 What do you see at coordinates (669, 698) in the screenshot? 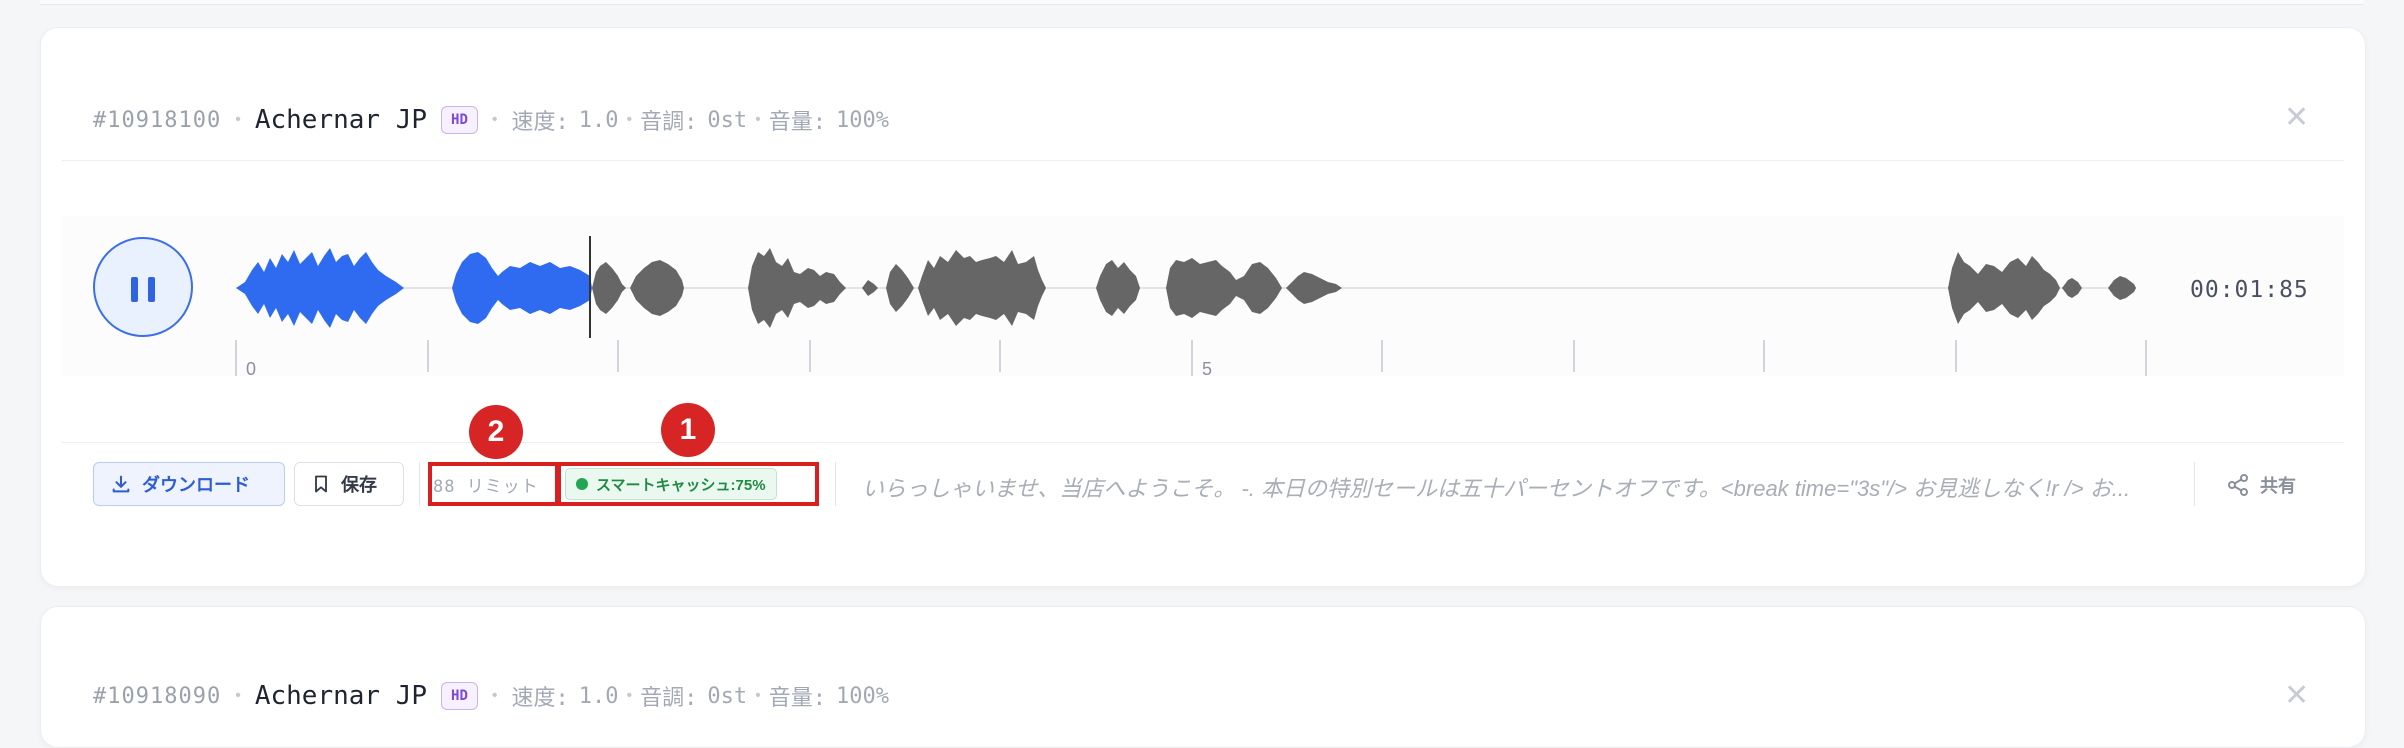
I see `pitch-label: 音調:` at bounding box center [669, 698].